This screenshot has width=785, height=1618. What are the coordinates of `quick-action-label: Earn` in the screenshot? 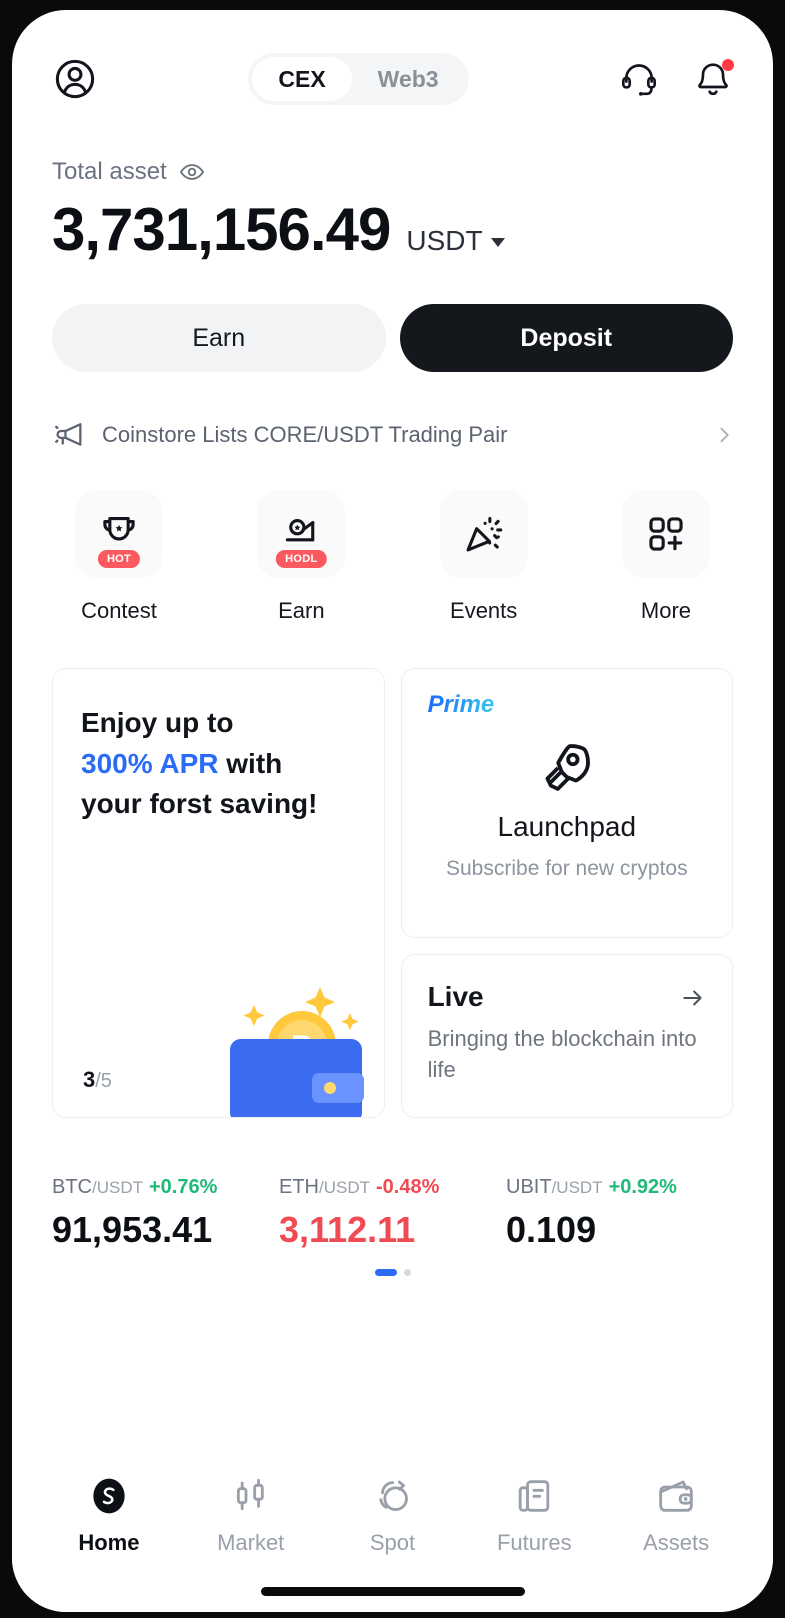 It's located at (301, 610).